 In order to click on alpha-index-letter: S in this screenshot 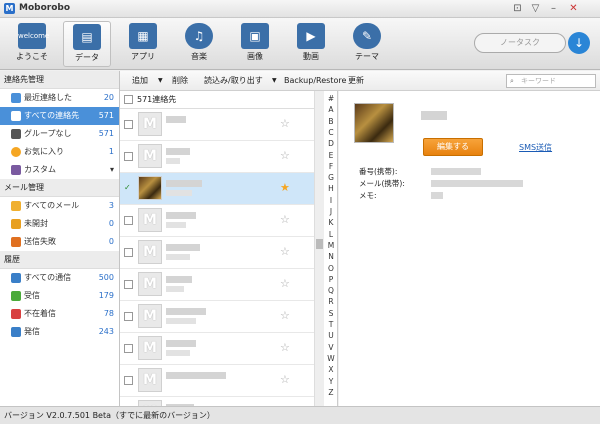, I will do `click(331, 313)`.